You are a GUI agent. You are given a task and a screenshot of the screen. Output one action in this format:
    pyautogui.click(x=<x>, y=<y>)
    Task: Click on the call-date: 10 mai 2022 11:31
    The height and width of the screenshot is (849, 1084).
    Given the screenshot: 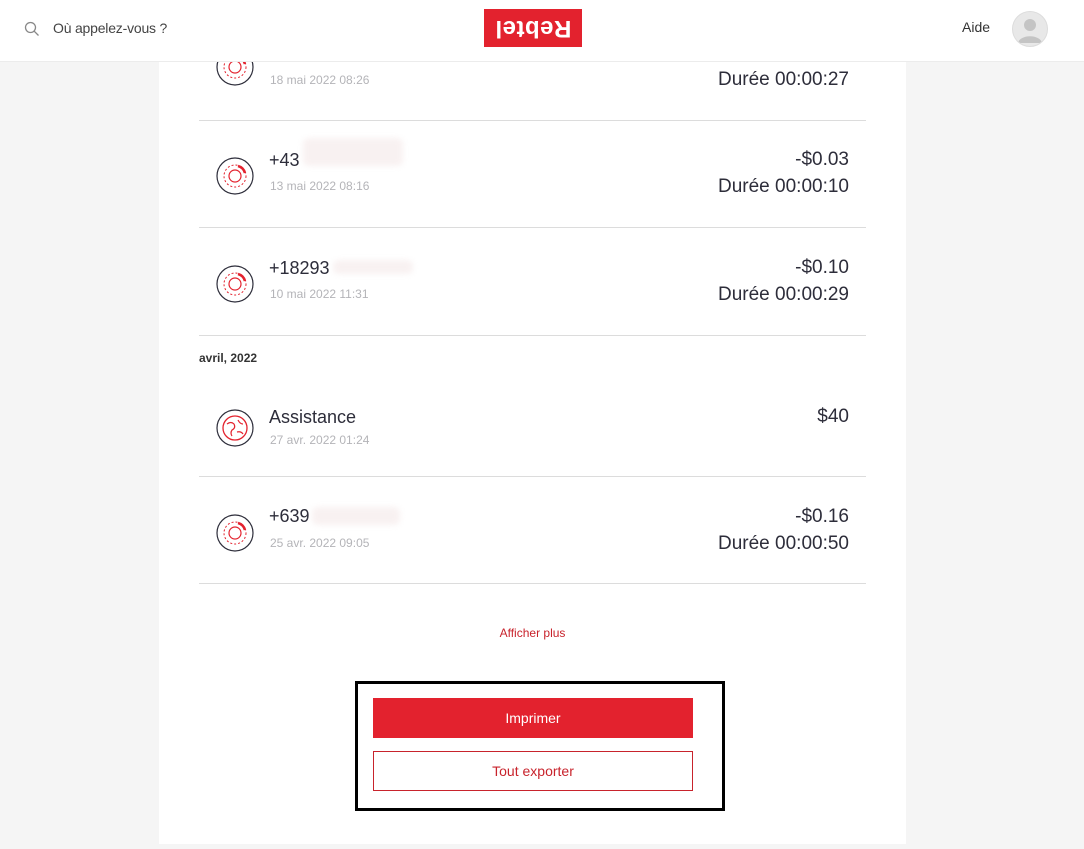 What is the action you would take?
    pyautogui.click(x=319, y=294)
    